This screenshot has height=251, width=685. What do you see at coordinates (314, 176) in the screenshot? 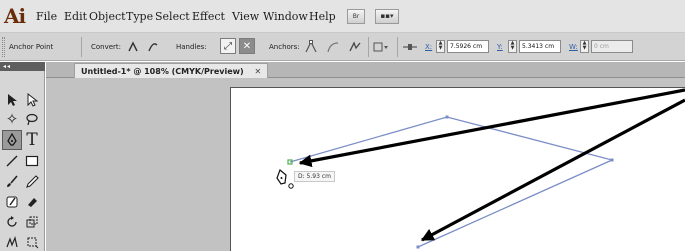
I see `distance-tooltip: D: 5.93 cm` at bounding box center [314, 176].